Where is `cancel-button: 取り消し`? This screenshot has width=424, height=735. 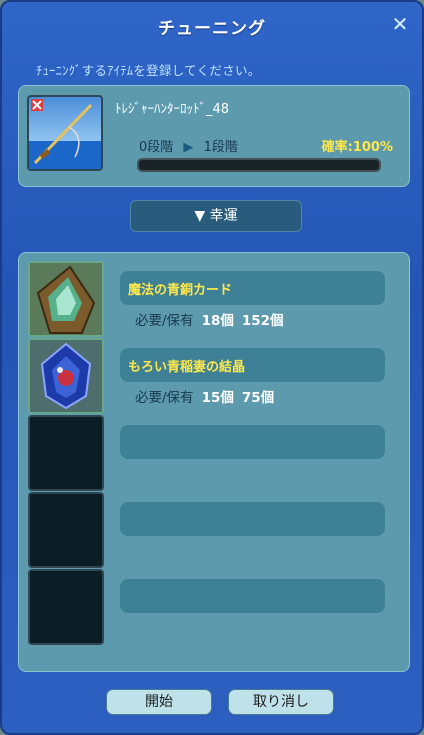
cancel-button: 取り消し is located at coordinates (281, 702).